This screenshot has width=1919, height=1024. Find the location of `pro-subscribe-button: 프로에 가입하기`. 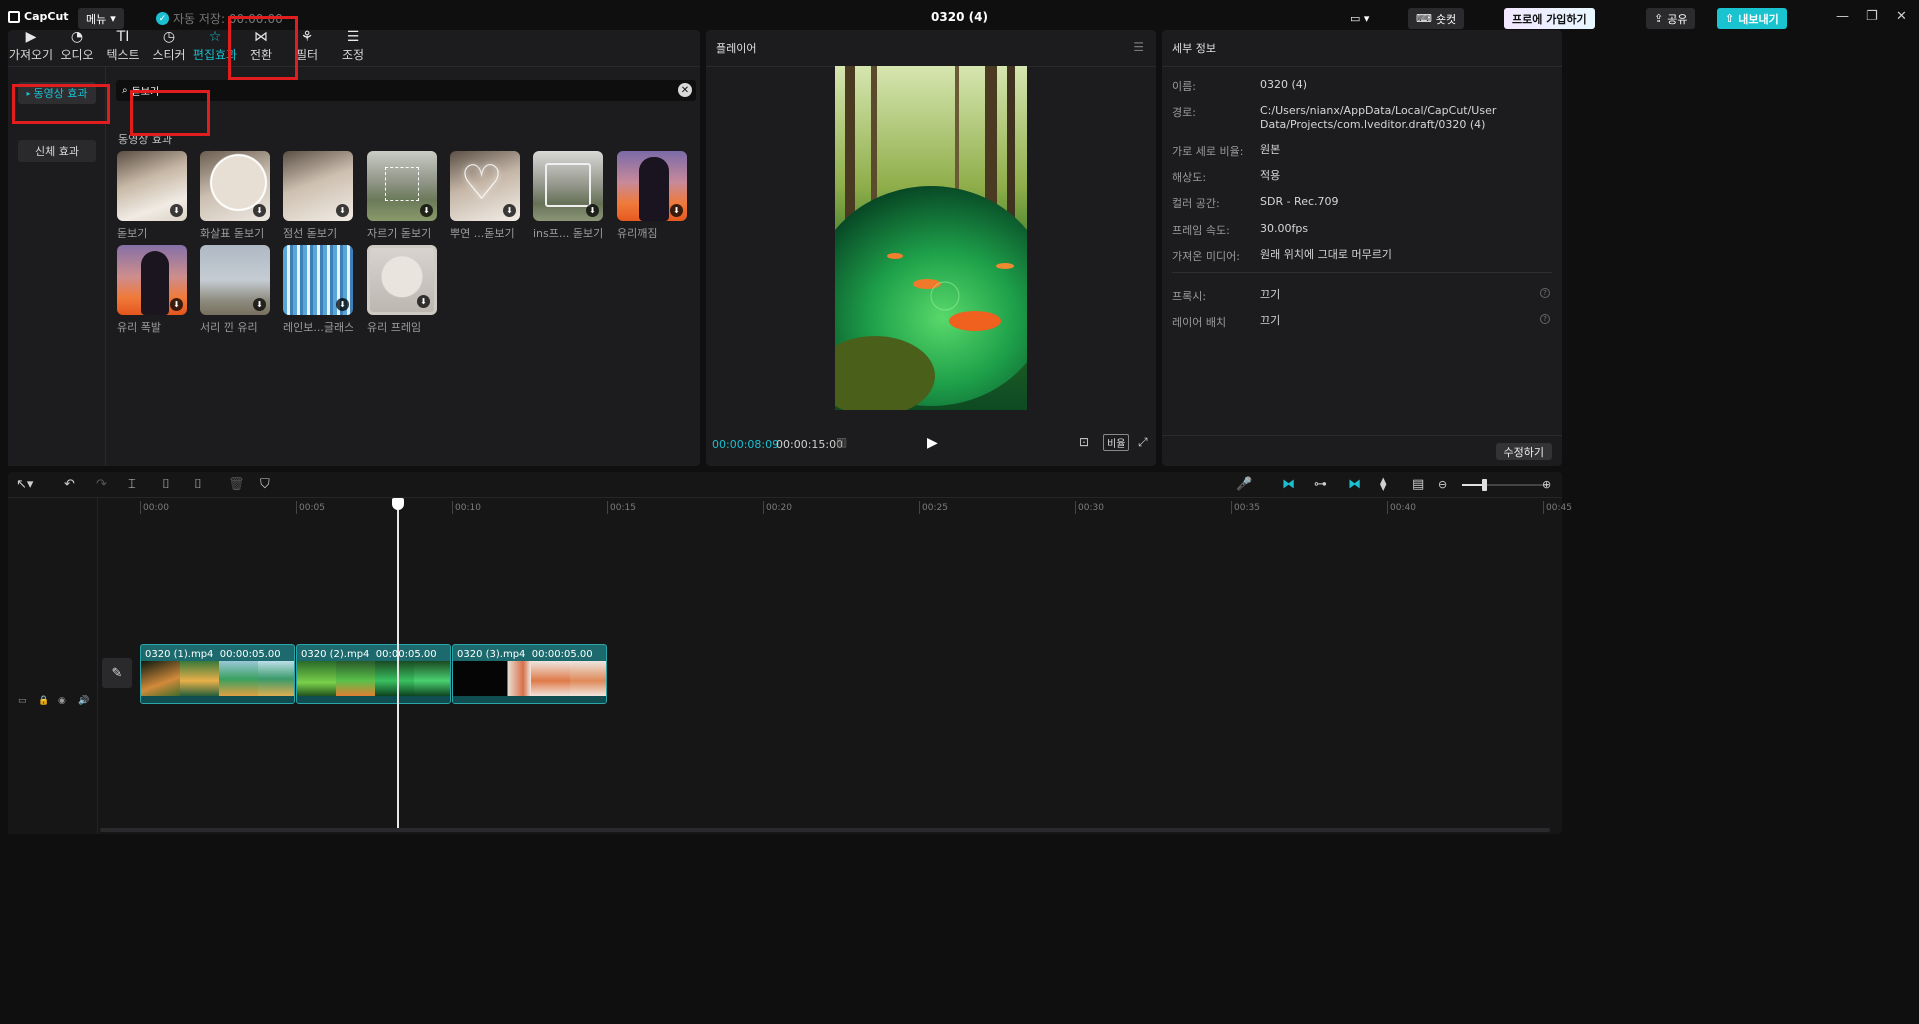

pro-subscribe-button: 프로에 가입하기 is located at coordinates (1549, 18).